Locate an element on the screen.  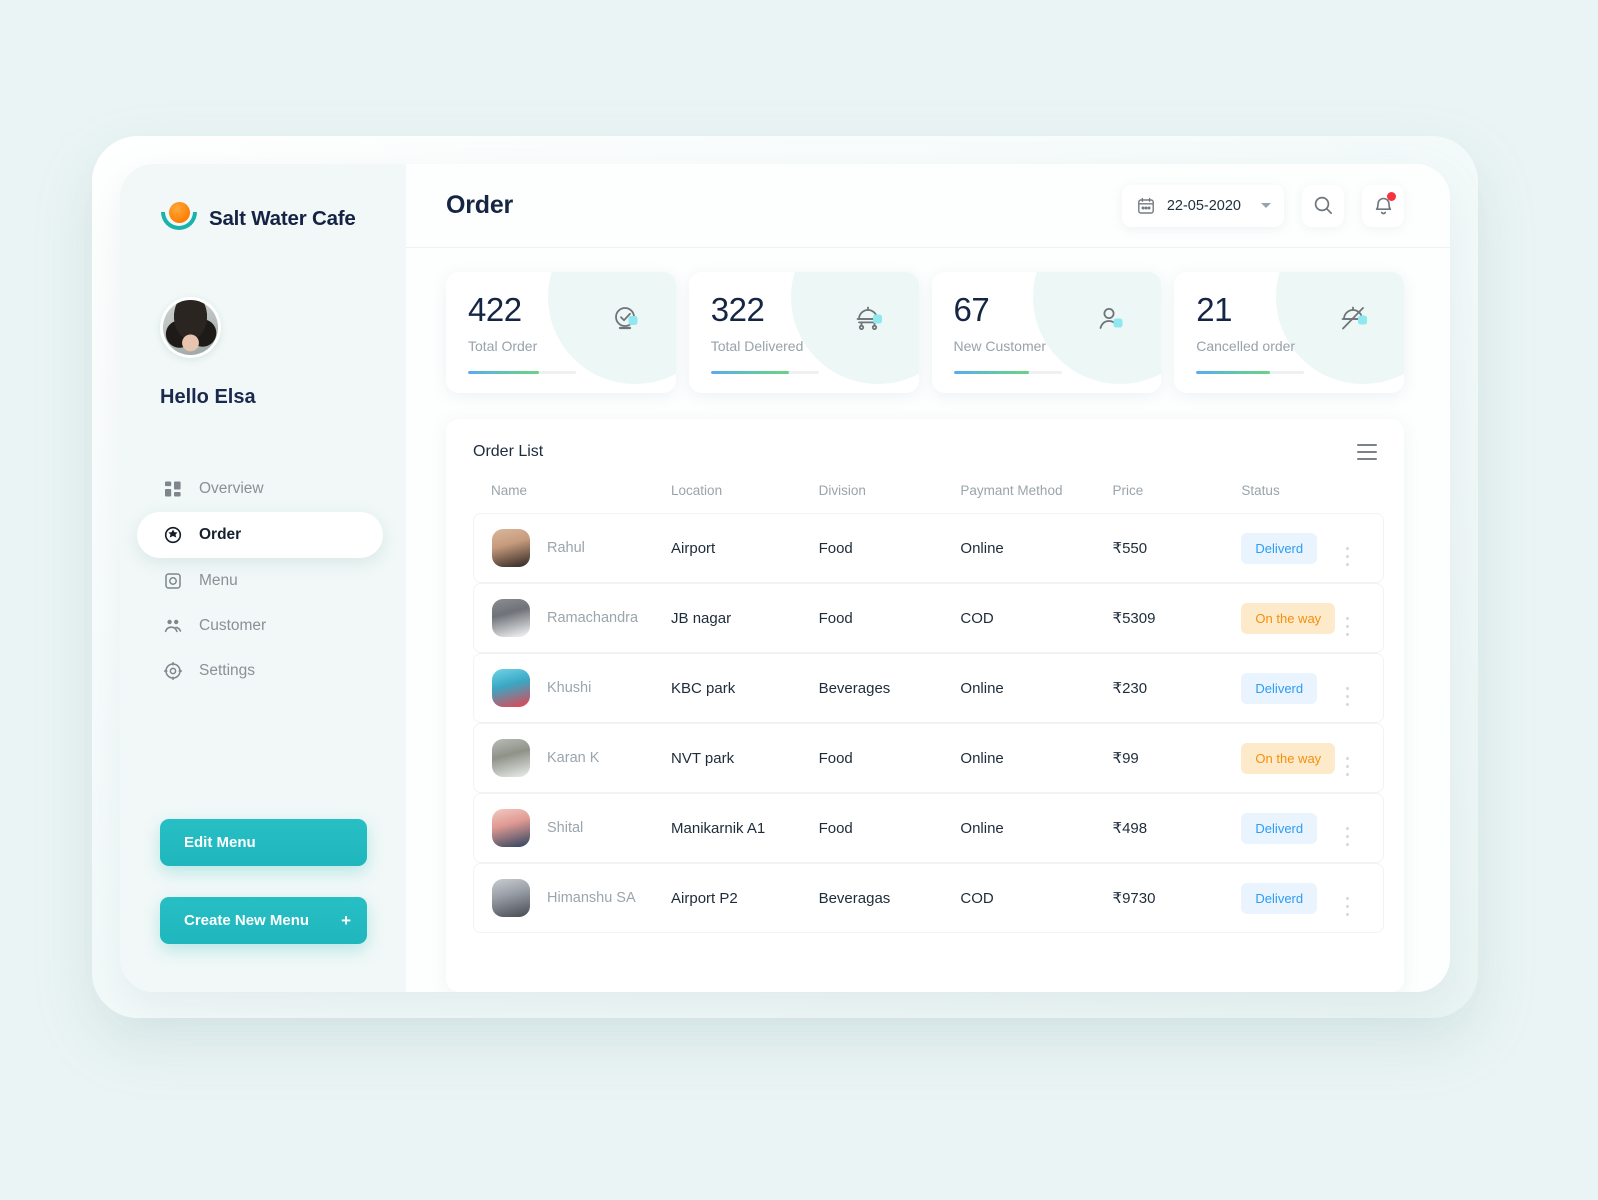
sidebar-item-overview: Overview is located at coordinates (260, 489).